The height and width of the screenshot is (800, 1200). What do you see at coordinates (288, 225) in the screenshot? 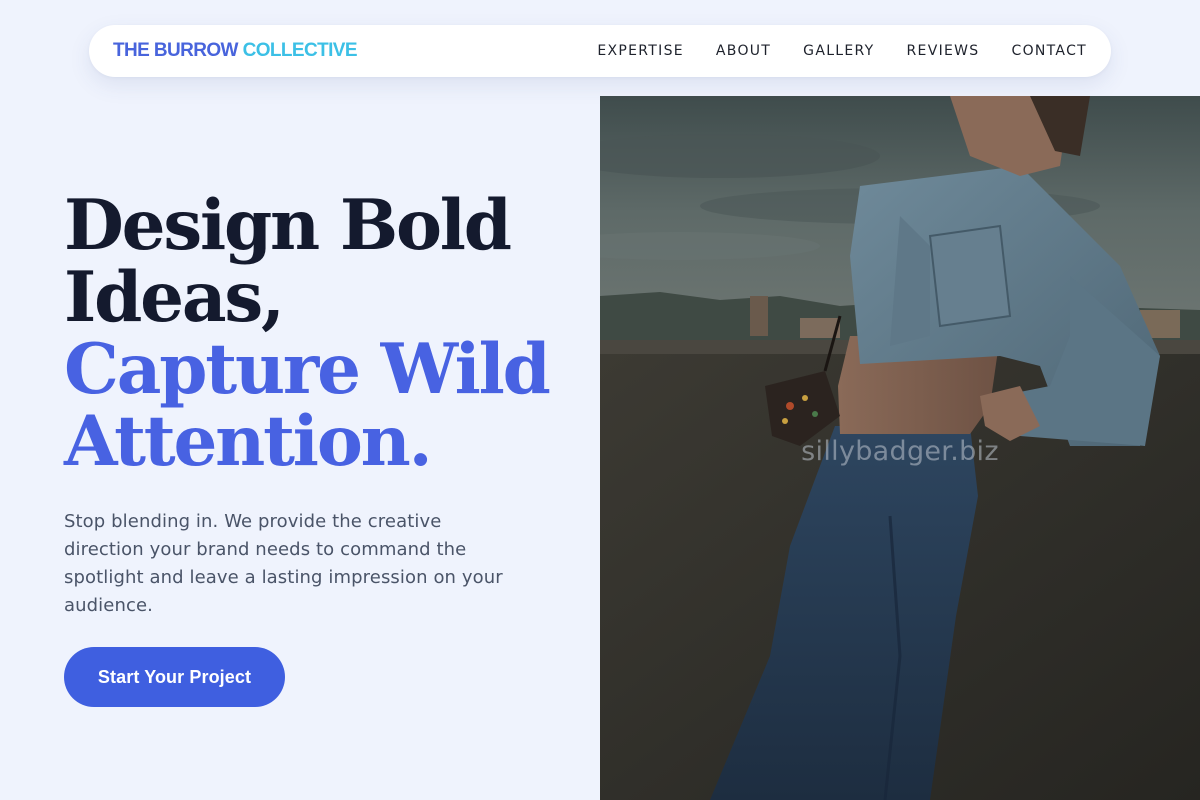
I see `headline-line-1: Design Bold` at bounding box center [288, 225].